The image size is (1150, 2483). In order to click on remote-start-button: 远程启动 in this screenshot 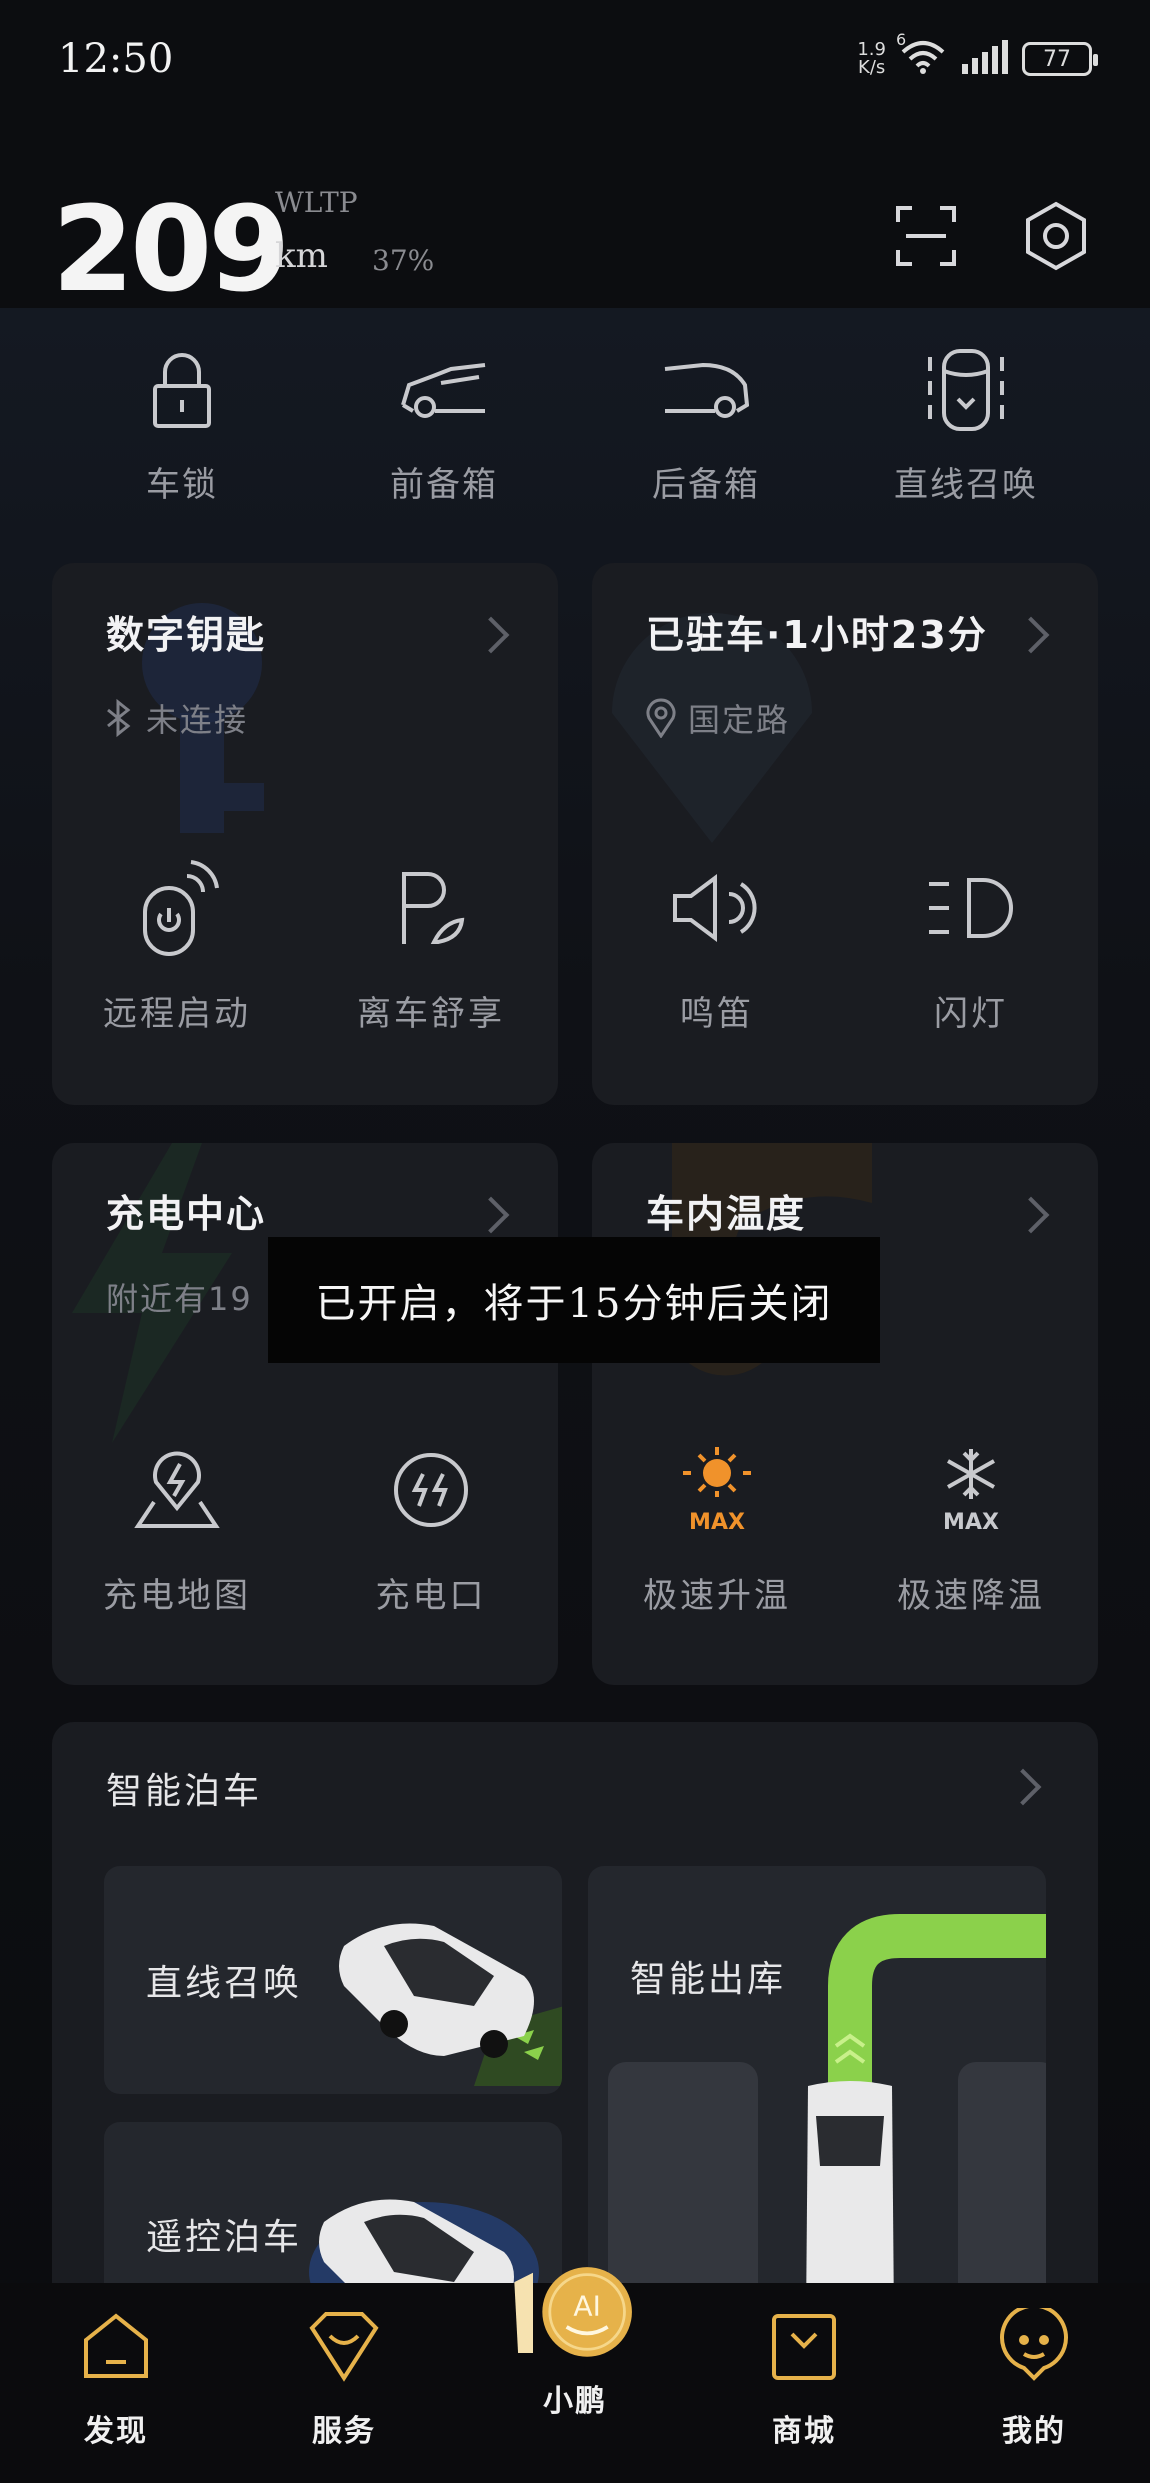, I will do `click(177, 946)`.